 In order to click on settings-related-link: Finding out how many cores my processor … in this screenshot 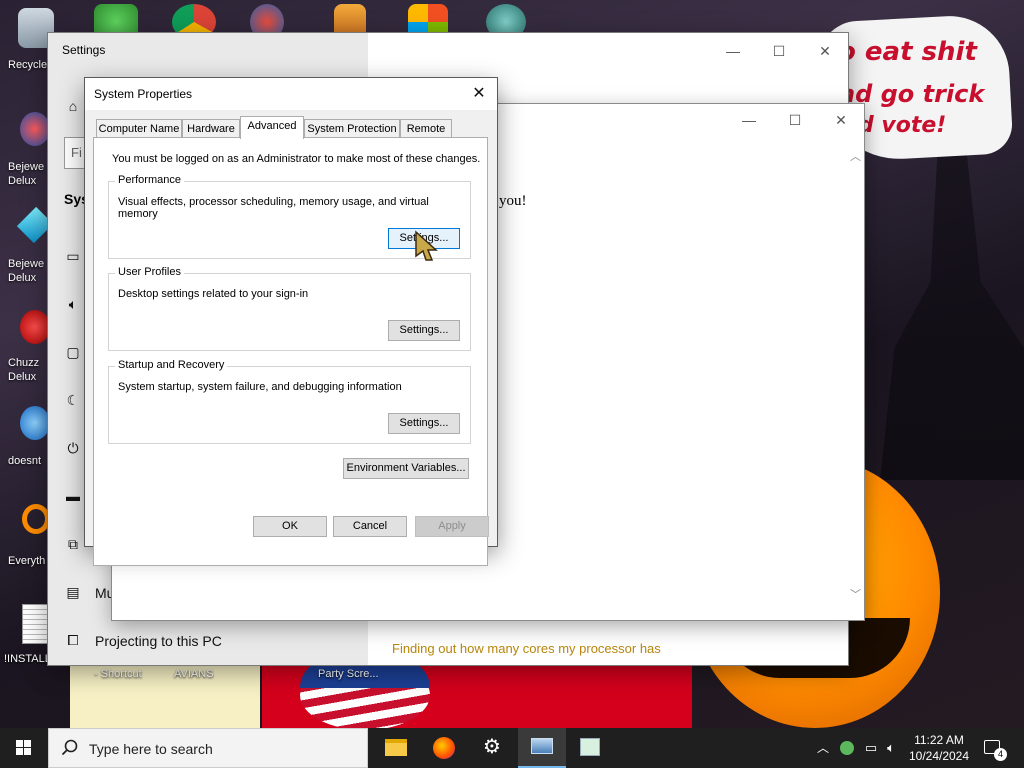, I will do `click(526, 648)`.